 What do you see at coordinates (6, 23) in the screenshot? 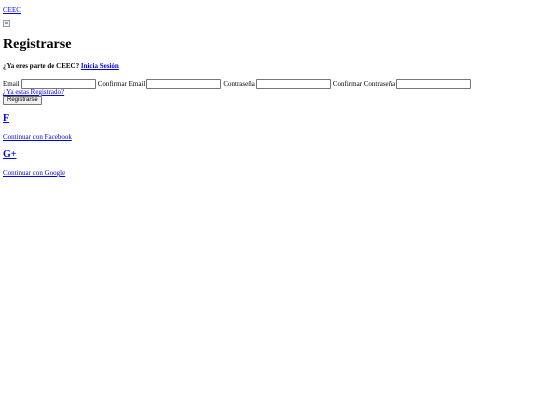
I see `broken-image-icon` at bounding box center [6, 23].